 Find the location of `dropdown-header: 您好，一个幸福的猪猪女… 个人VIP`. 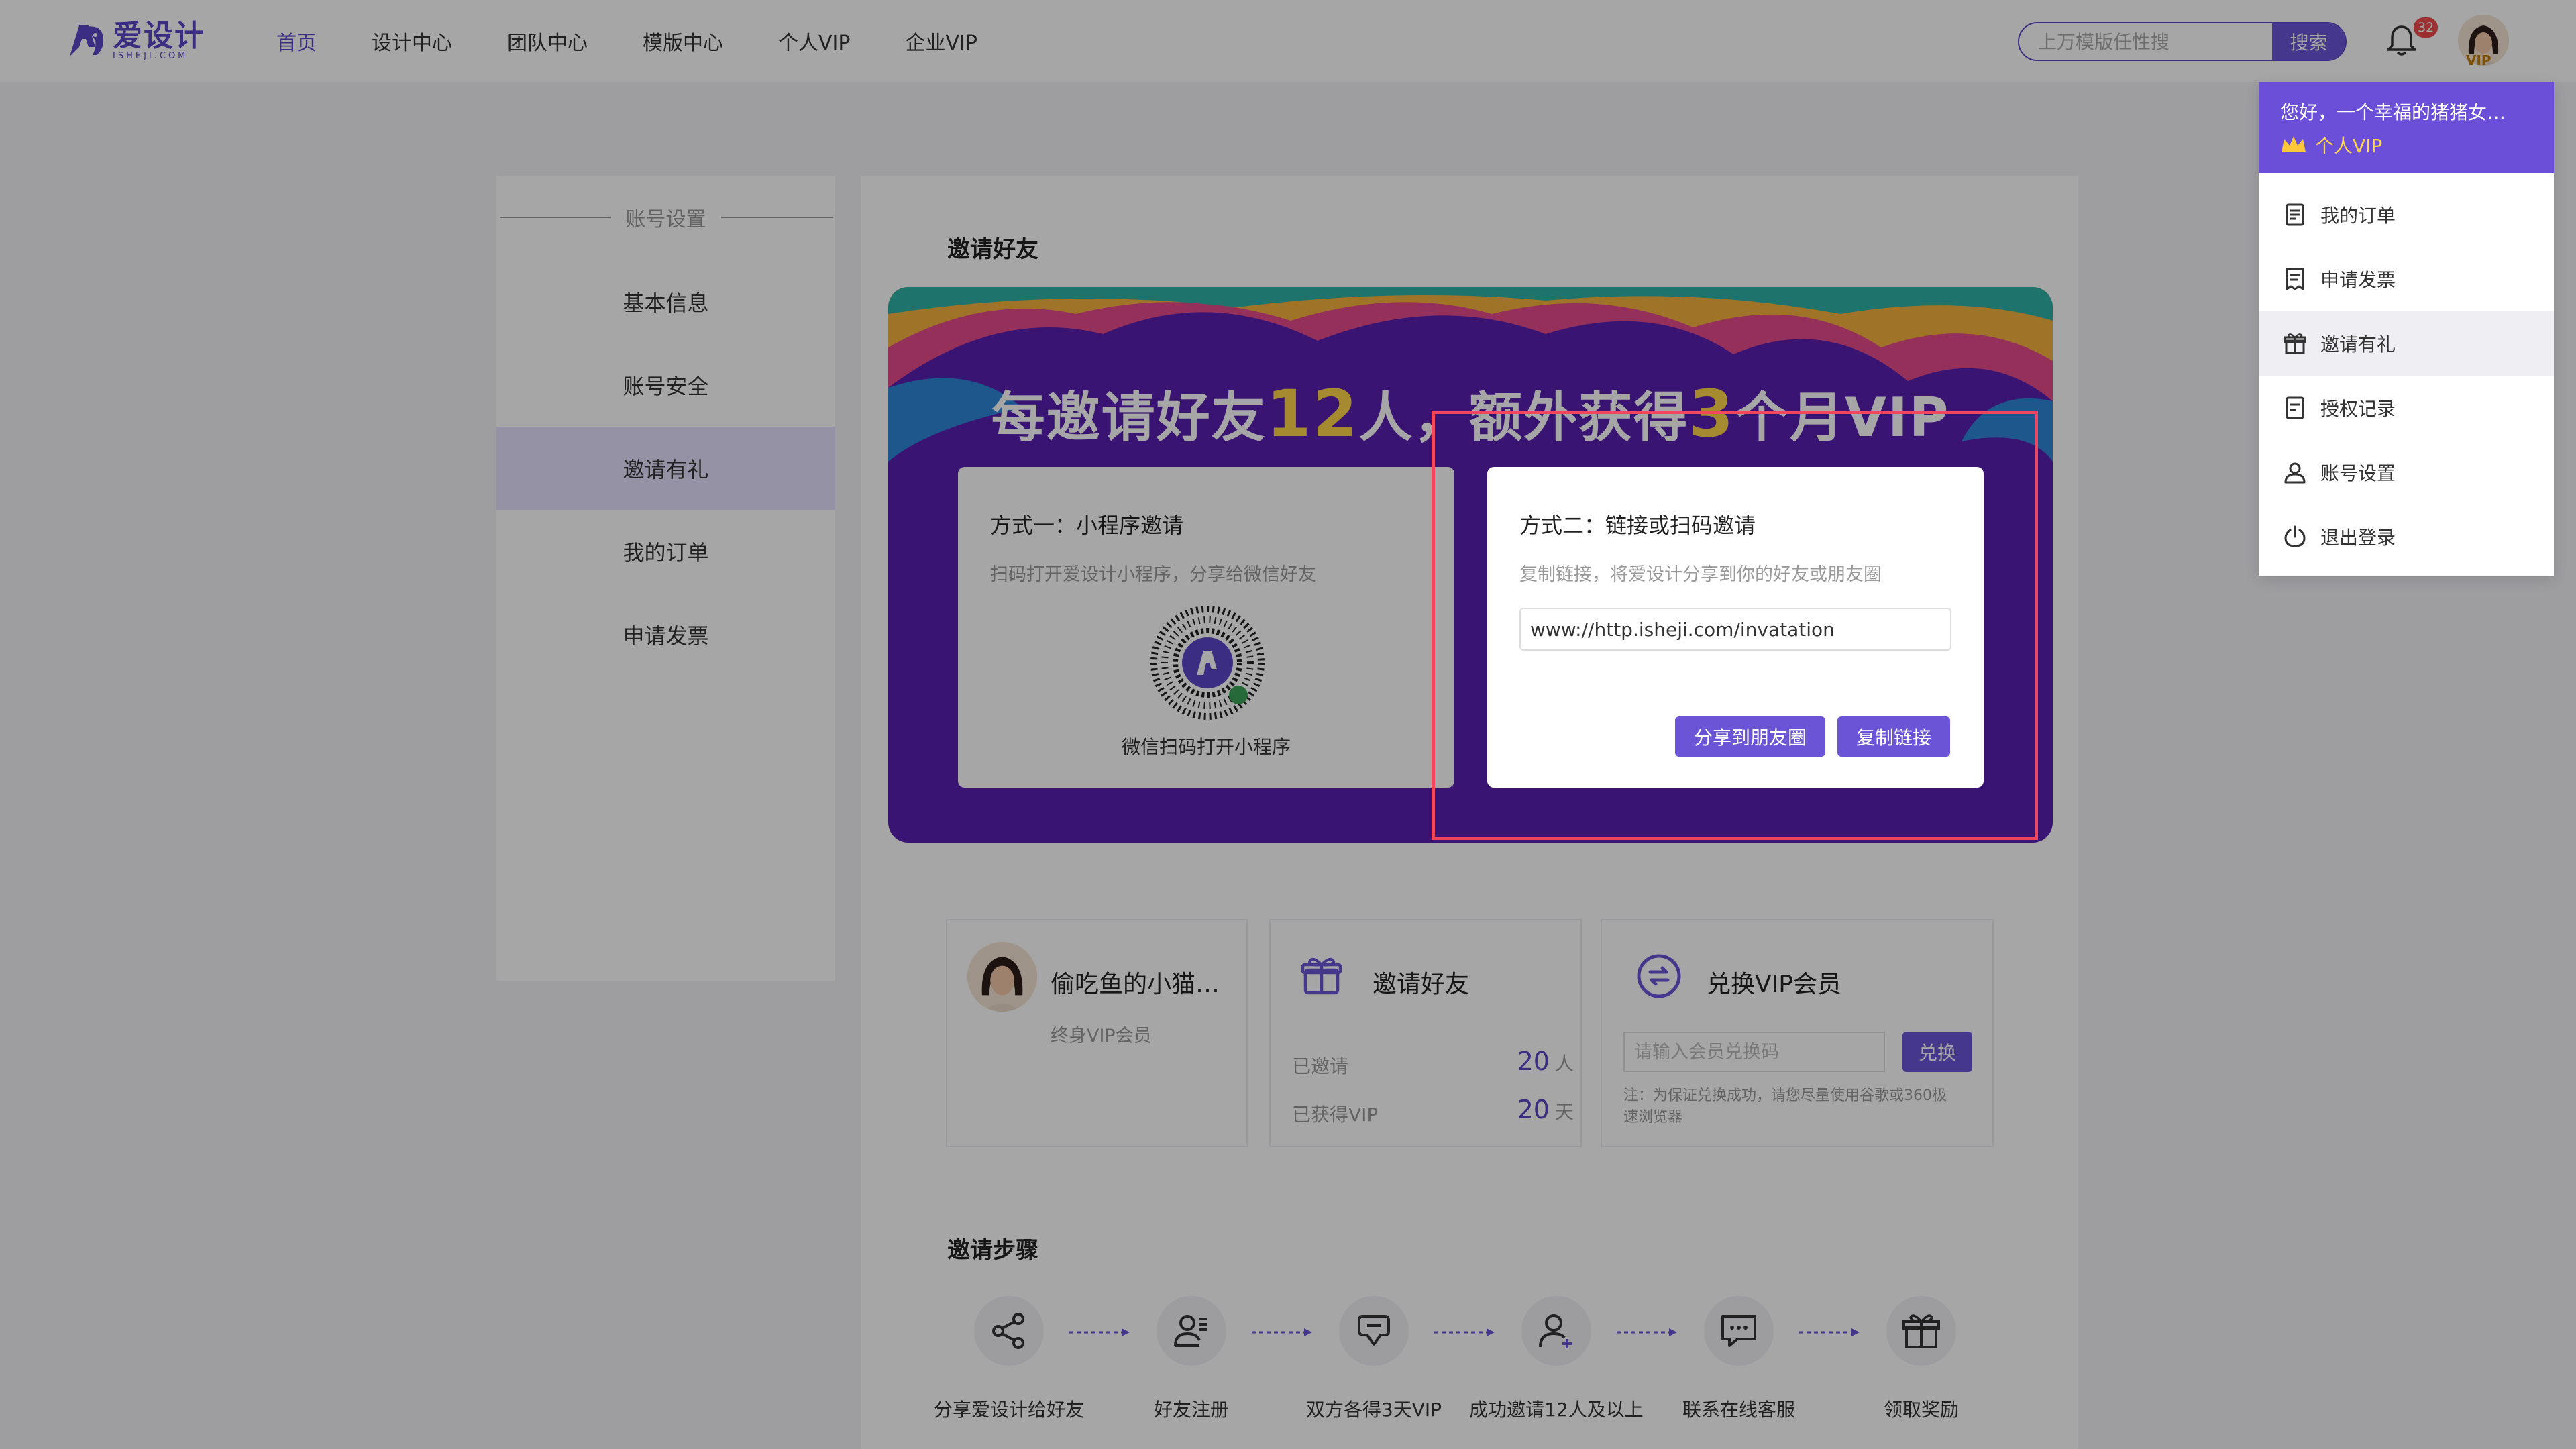

dropdown-header: 您好，一个幸福的猪猪女… 个人VIP is located at coordinates (2406, 127).